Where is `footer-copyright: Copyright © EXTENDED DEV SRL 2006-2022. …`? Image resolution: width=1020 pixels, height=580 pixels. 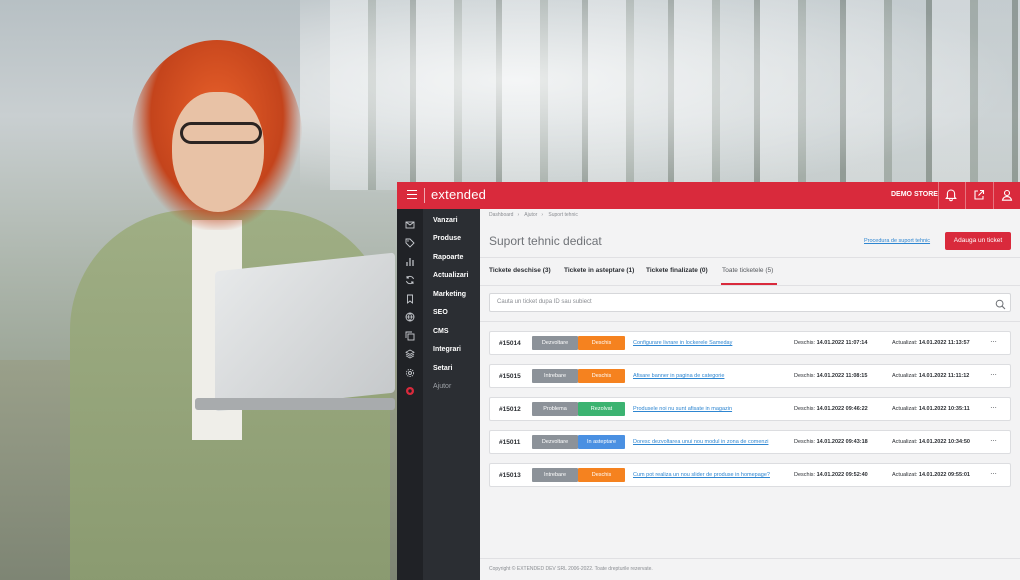 footer-copyright: Copyright © EXTENDED DEV SRL 2006-2022. … is located at coordinates (571, 569).